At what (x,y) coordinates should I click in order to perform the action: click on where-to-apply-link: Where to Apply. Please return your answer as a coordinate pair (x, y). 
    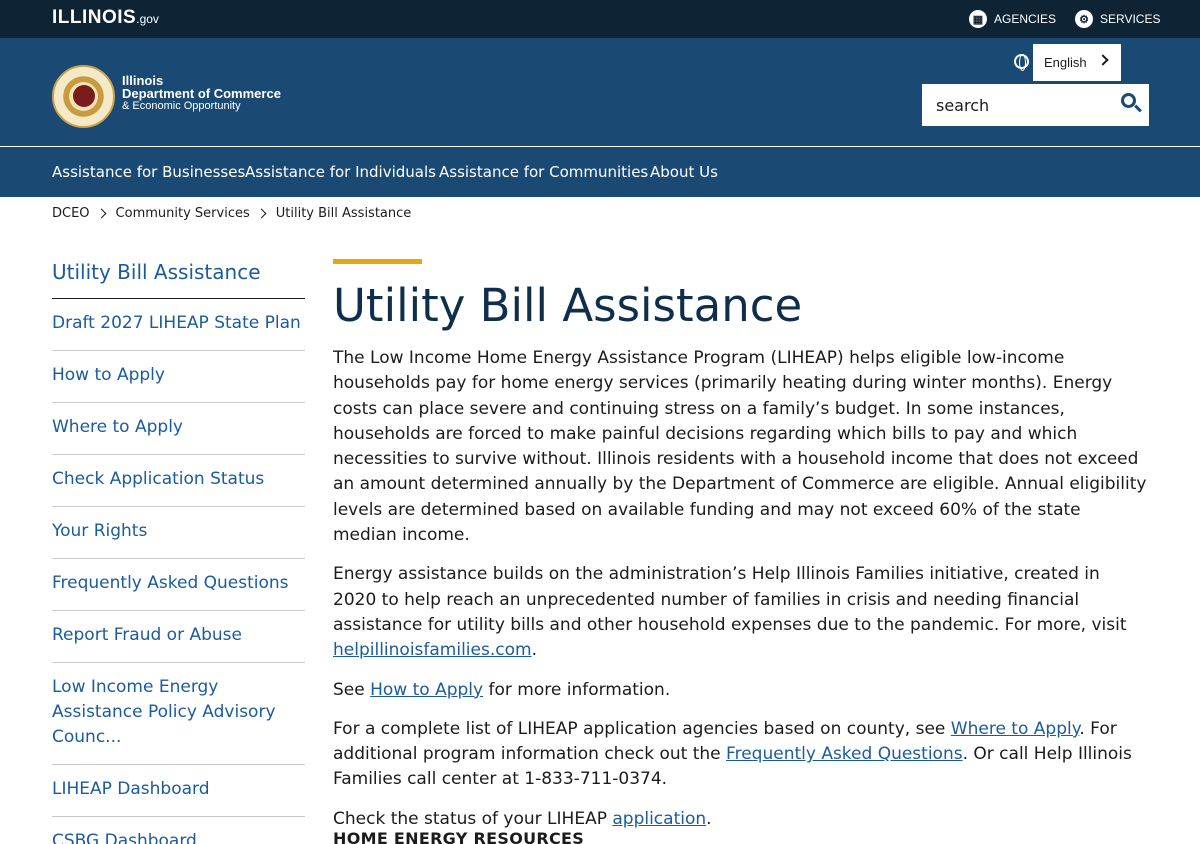
    Looking at the image, I should click on (1015, 729).